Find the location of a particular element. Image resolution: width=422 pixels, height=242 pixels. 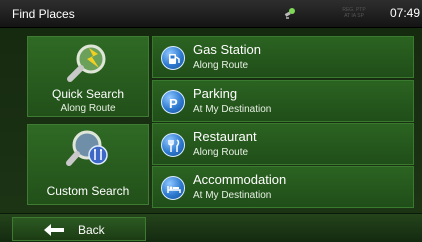

clock: 07:49 is located at coordinates (405, 13).